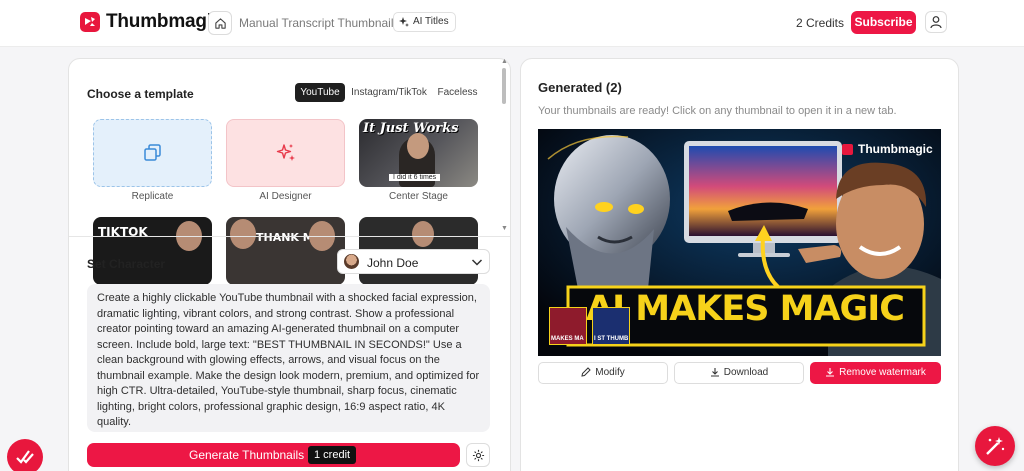 The image size is (1024, 471). I want to click on ai-titles-label: AI Titles, so click(431, 21).